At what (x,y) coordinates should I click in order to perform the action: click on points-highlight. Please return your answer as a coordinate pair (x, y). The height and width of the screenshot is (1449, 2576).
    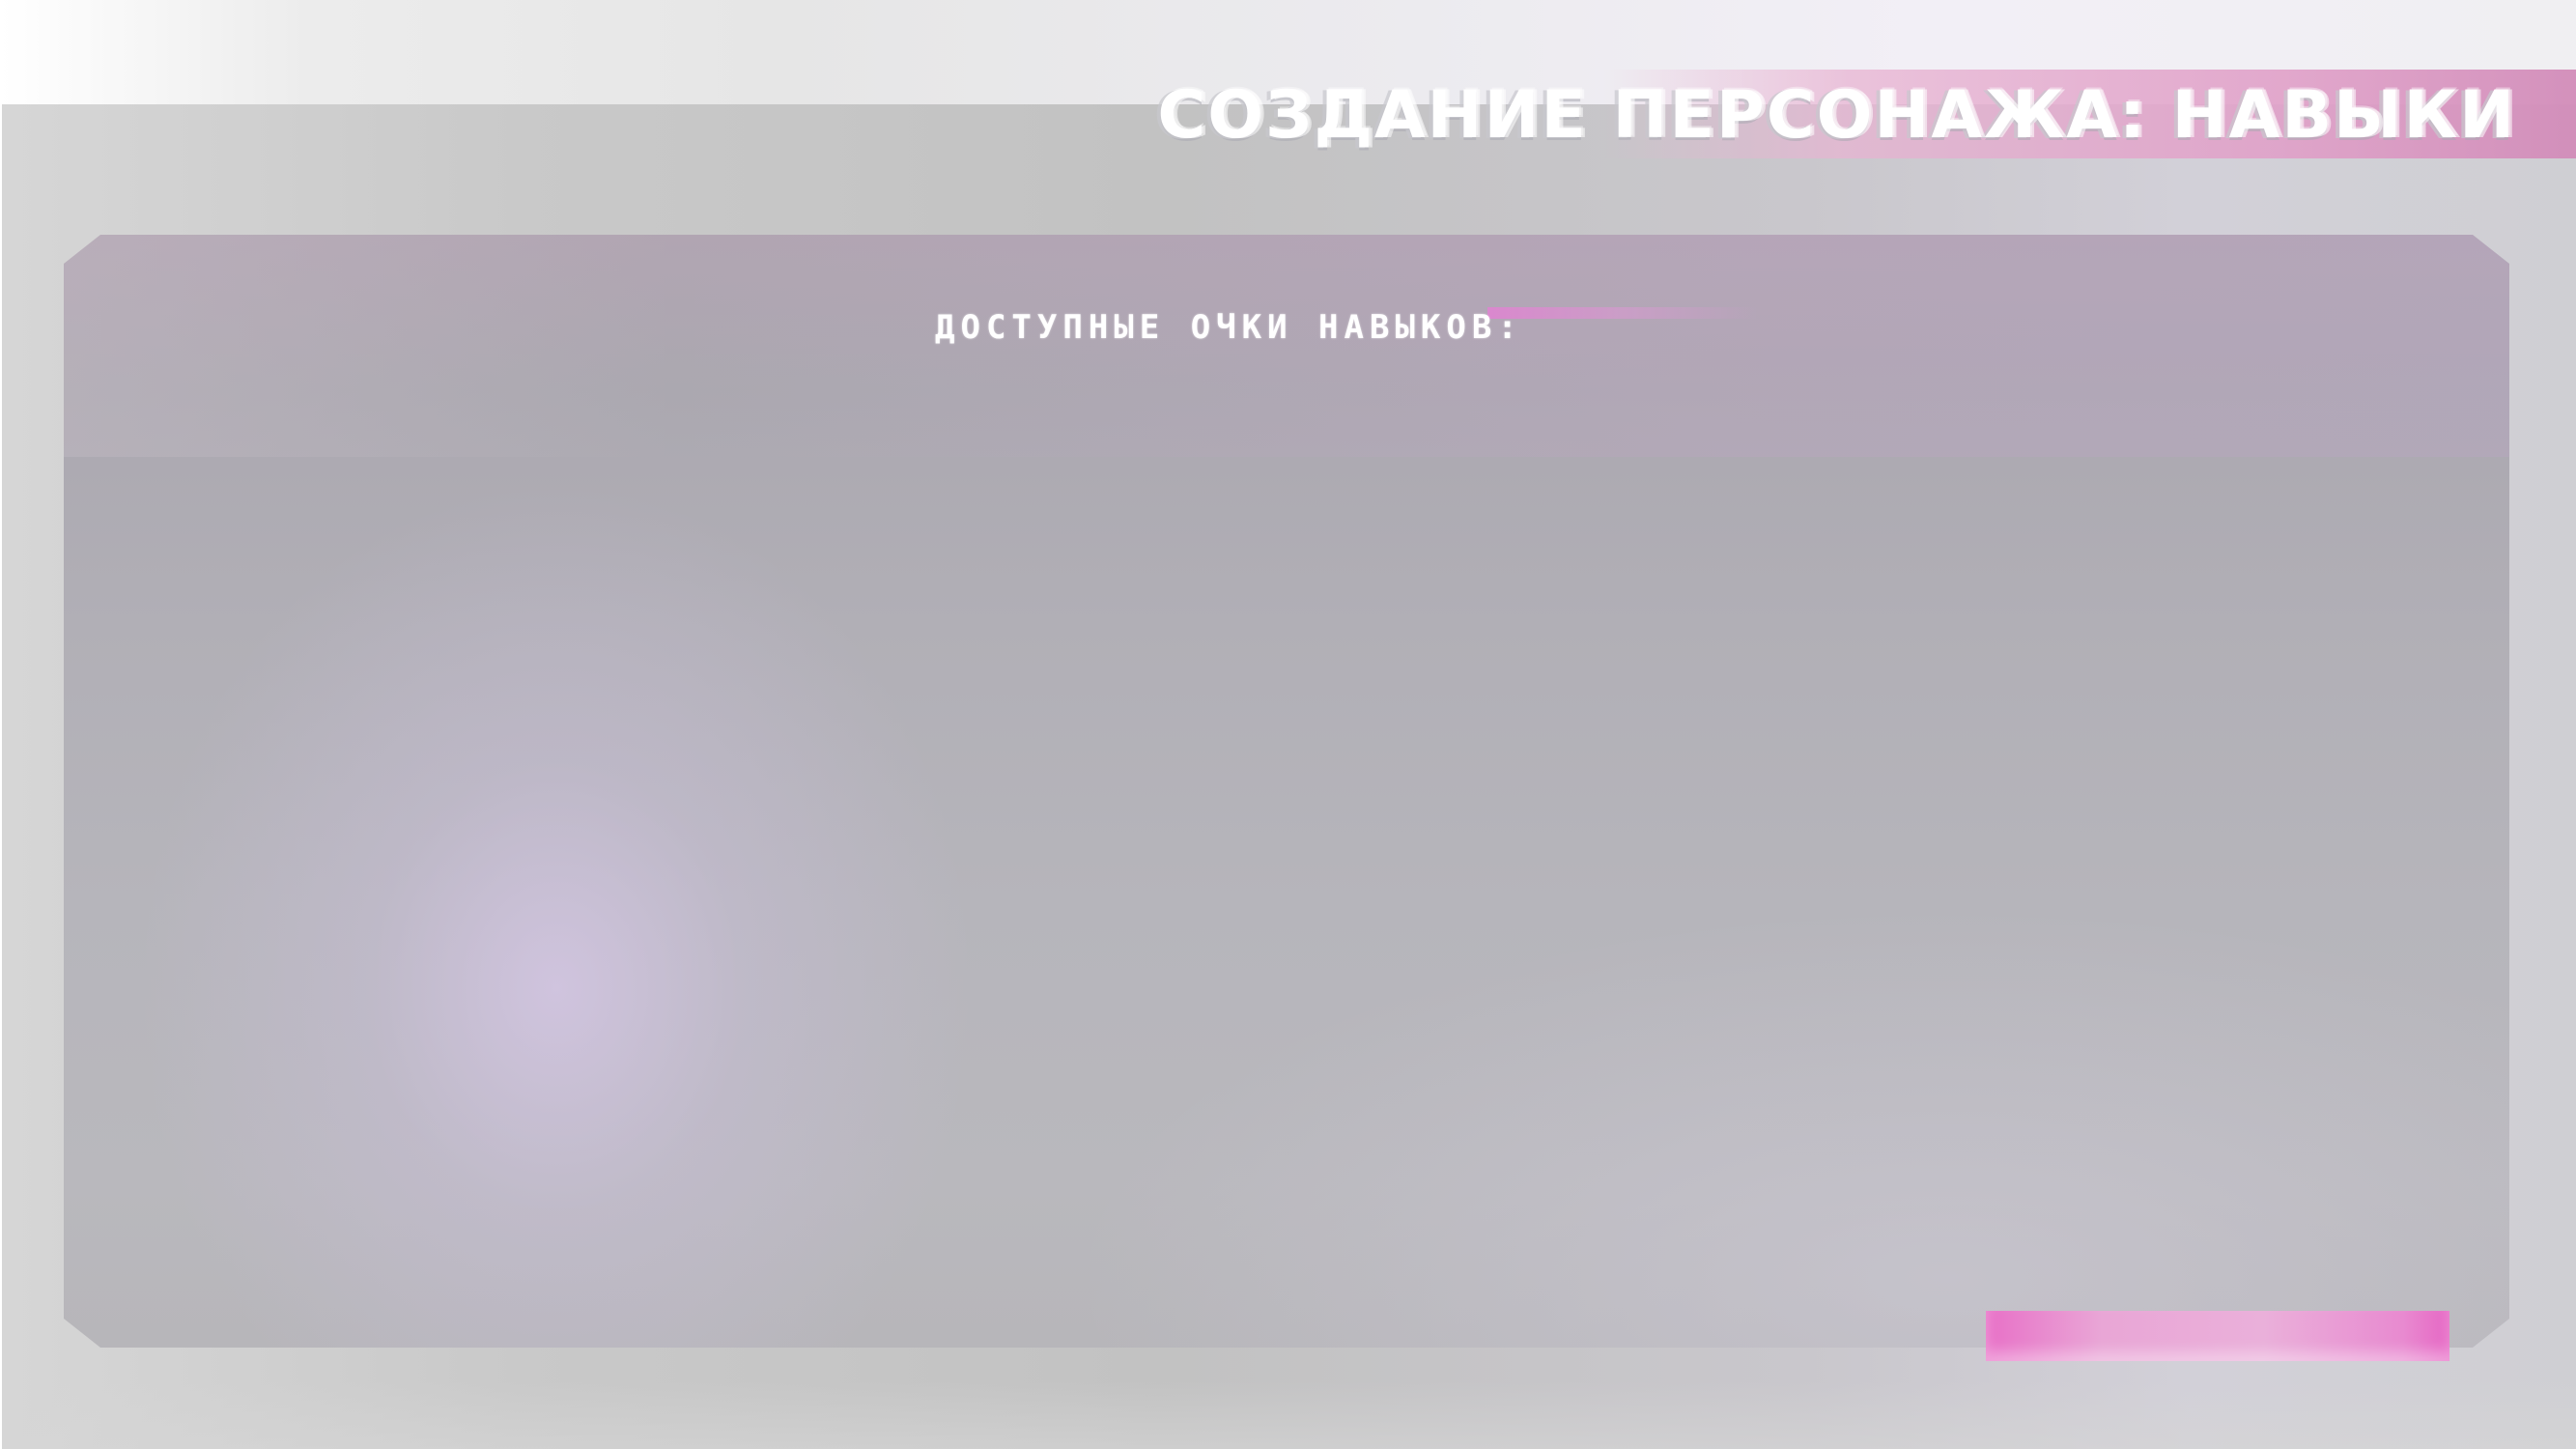
    Looking at the image, I should click on (1622, 313).